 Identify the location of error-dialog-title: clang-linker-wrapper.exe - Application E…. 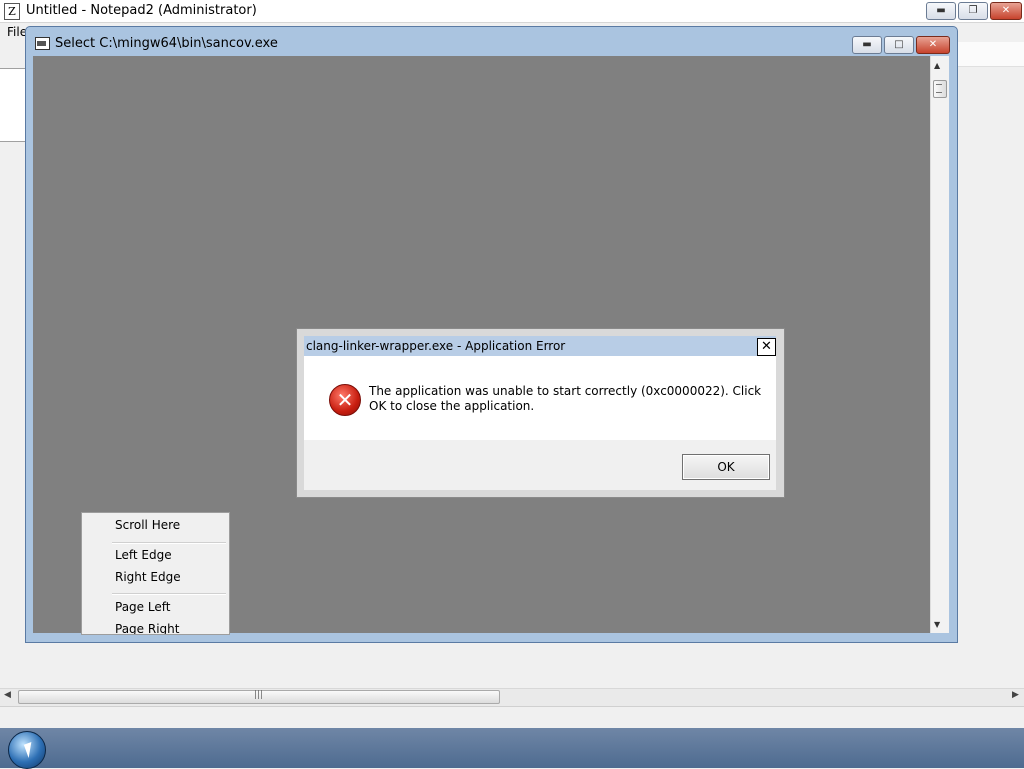
(436, 346).